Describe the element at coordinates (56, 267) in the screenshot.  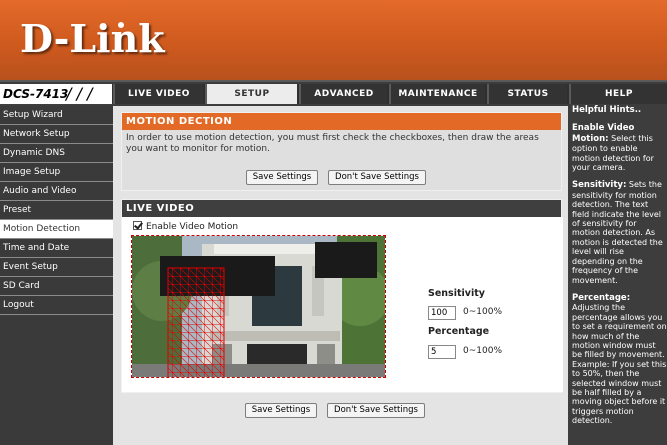
I see `sidebar-item-event-setup: Event Setup` at that location.